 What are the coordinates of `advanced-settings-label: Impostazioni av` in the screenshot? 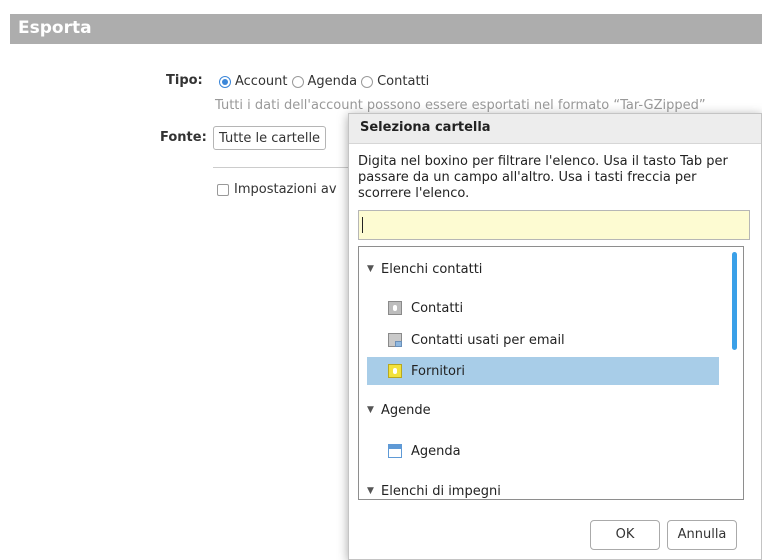 It's located at (285, 189).